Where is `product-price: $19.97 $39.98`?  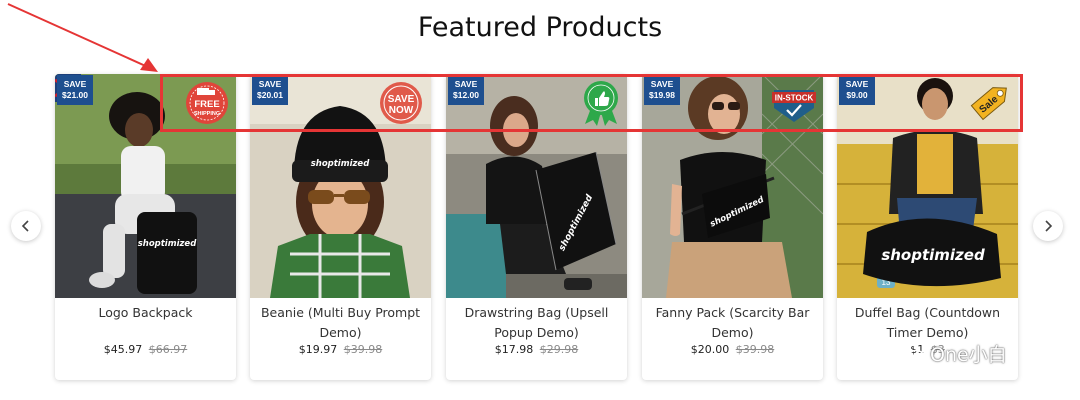 product-price: $19.97 $39.98 is located at coordinates (340, 349).